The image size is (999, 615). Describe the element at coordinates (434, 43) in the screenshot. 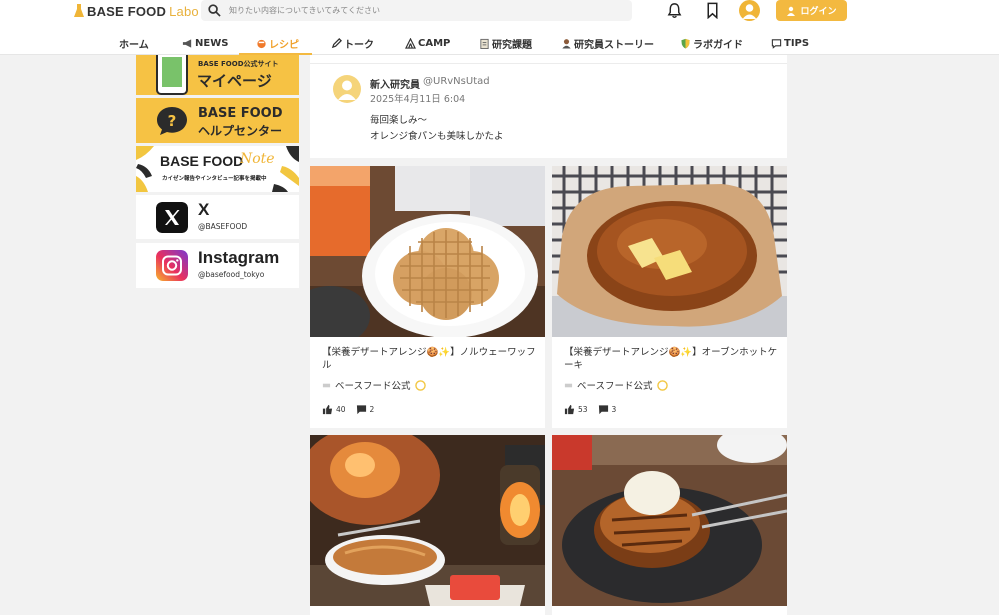

I see `nav-label: CAMP` at that location.